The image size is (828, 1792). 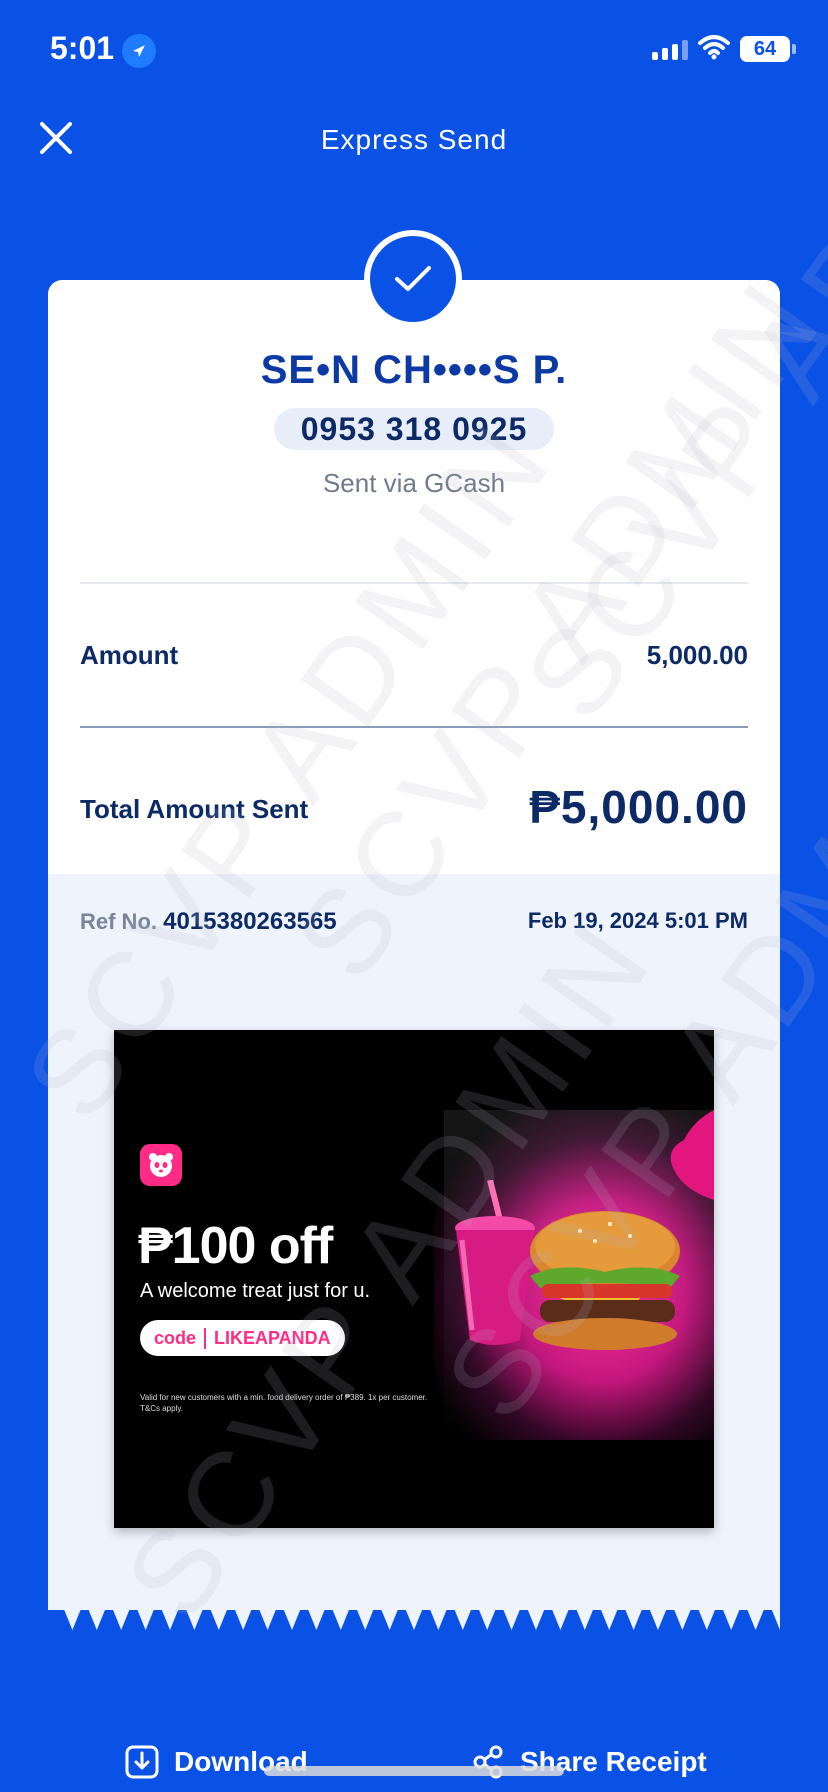 What do you see at coordinates (414, 429) in the screenshot?
I see `recipient-phone: 0953 318 0925` at bounding box center [414, 429].